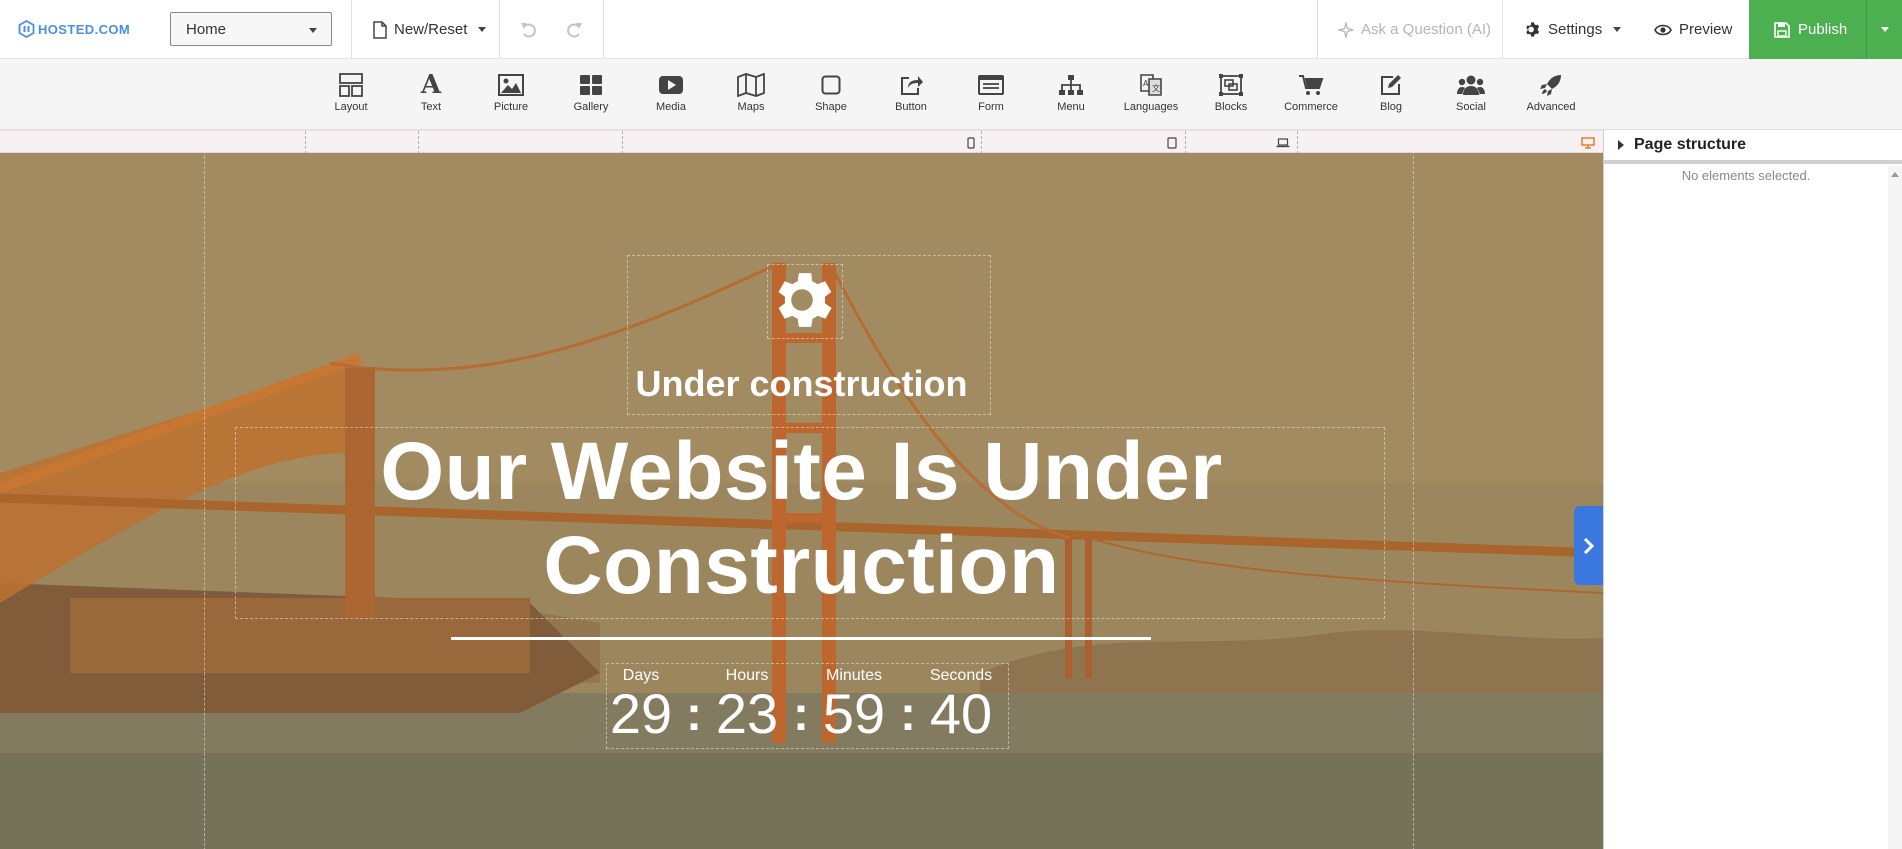 This screenshot has width=1902, height=849. I want to click on widget-label: Languages, so click(1151, 107).